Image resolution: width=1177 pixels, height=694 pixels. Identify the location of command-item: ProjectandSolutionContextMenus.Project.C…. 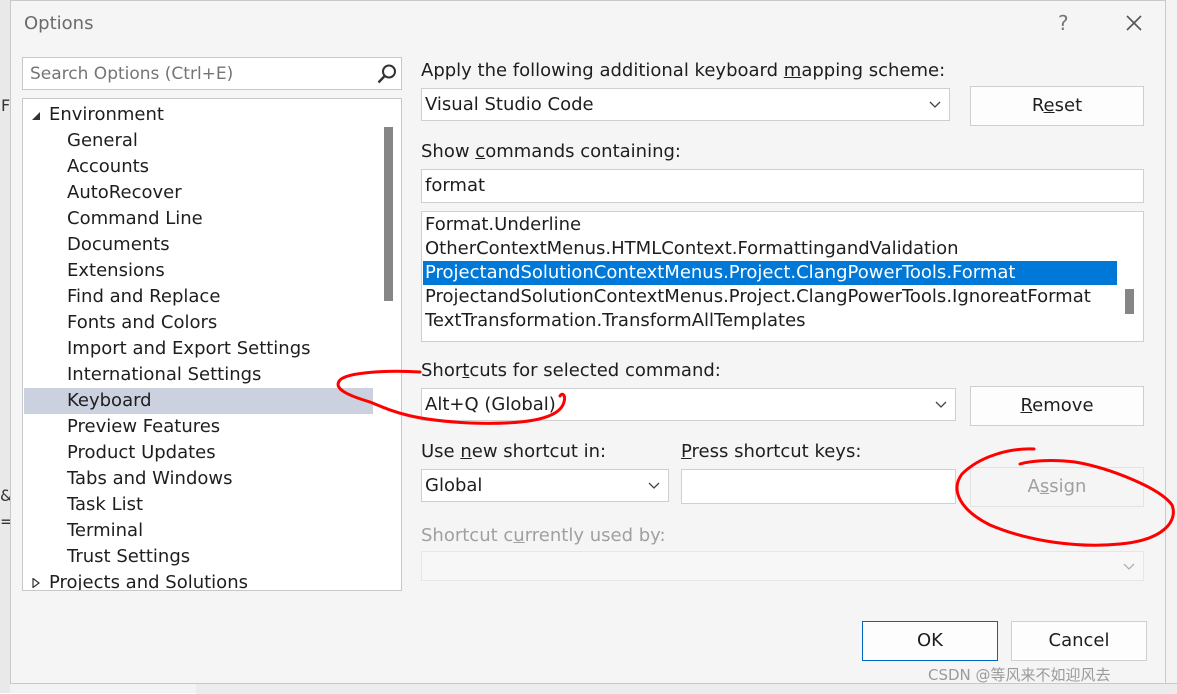
(758, 297).